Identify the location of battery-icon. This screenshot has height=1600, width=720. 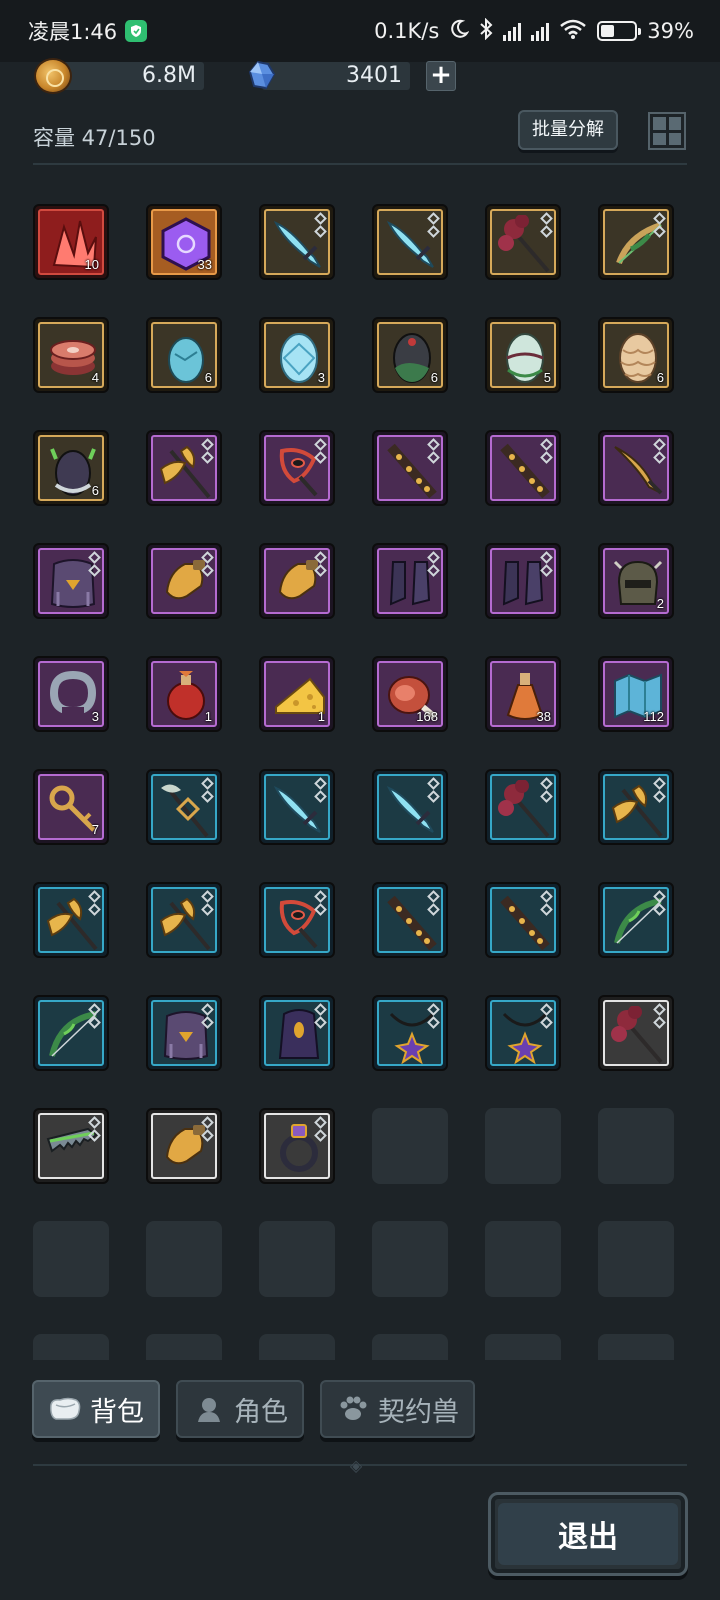
(619, 31).